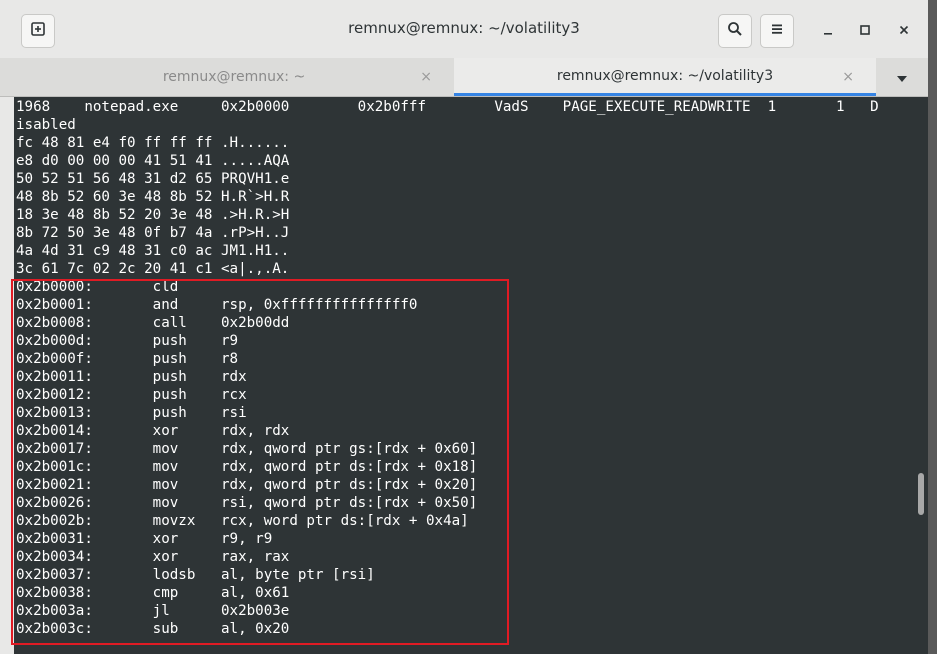 This screenshot has width=937, height=654. I want to click on terminal-line: 0x2b003a: jl 0x2b003e, so click(153, 611).